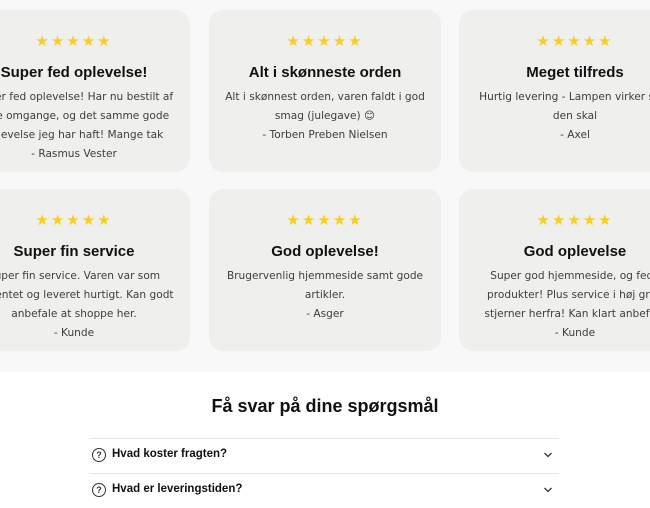 The width and height of the screenshot is (650, 508). I want to click on review-title: God oplevelse, so click(575, 251).